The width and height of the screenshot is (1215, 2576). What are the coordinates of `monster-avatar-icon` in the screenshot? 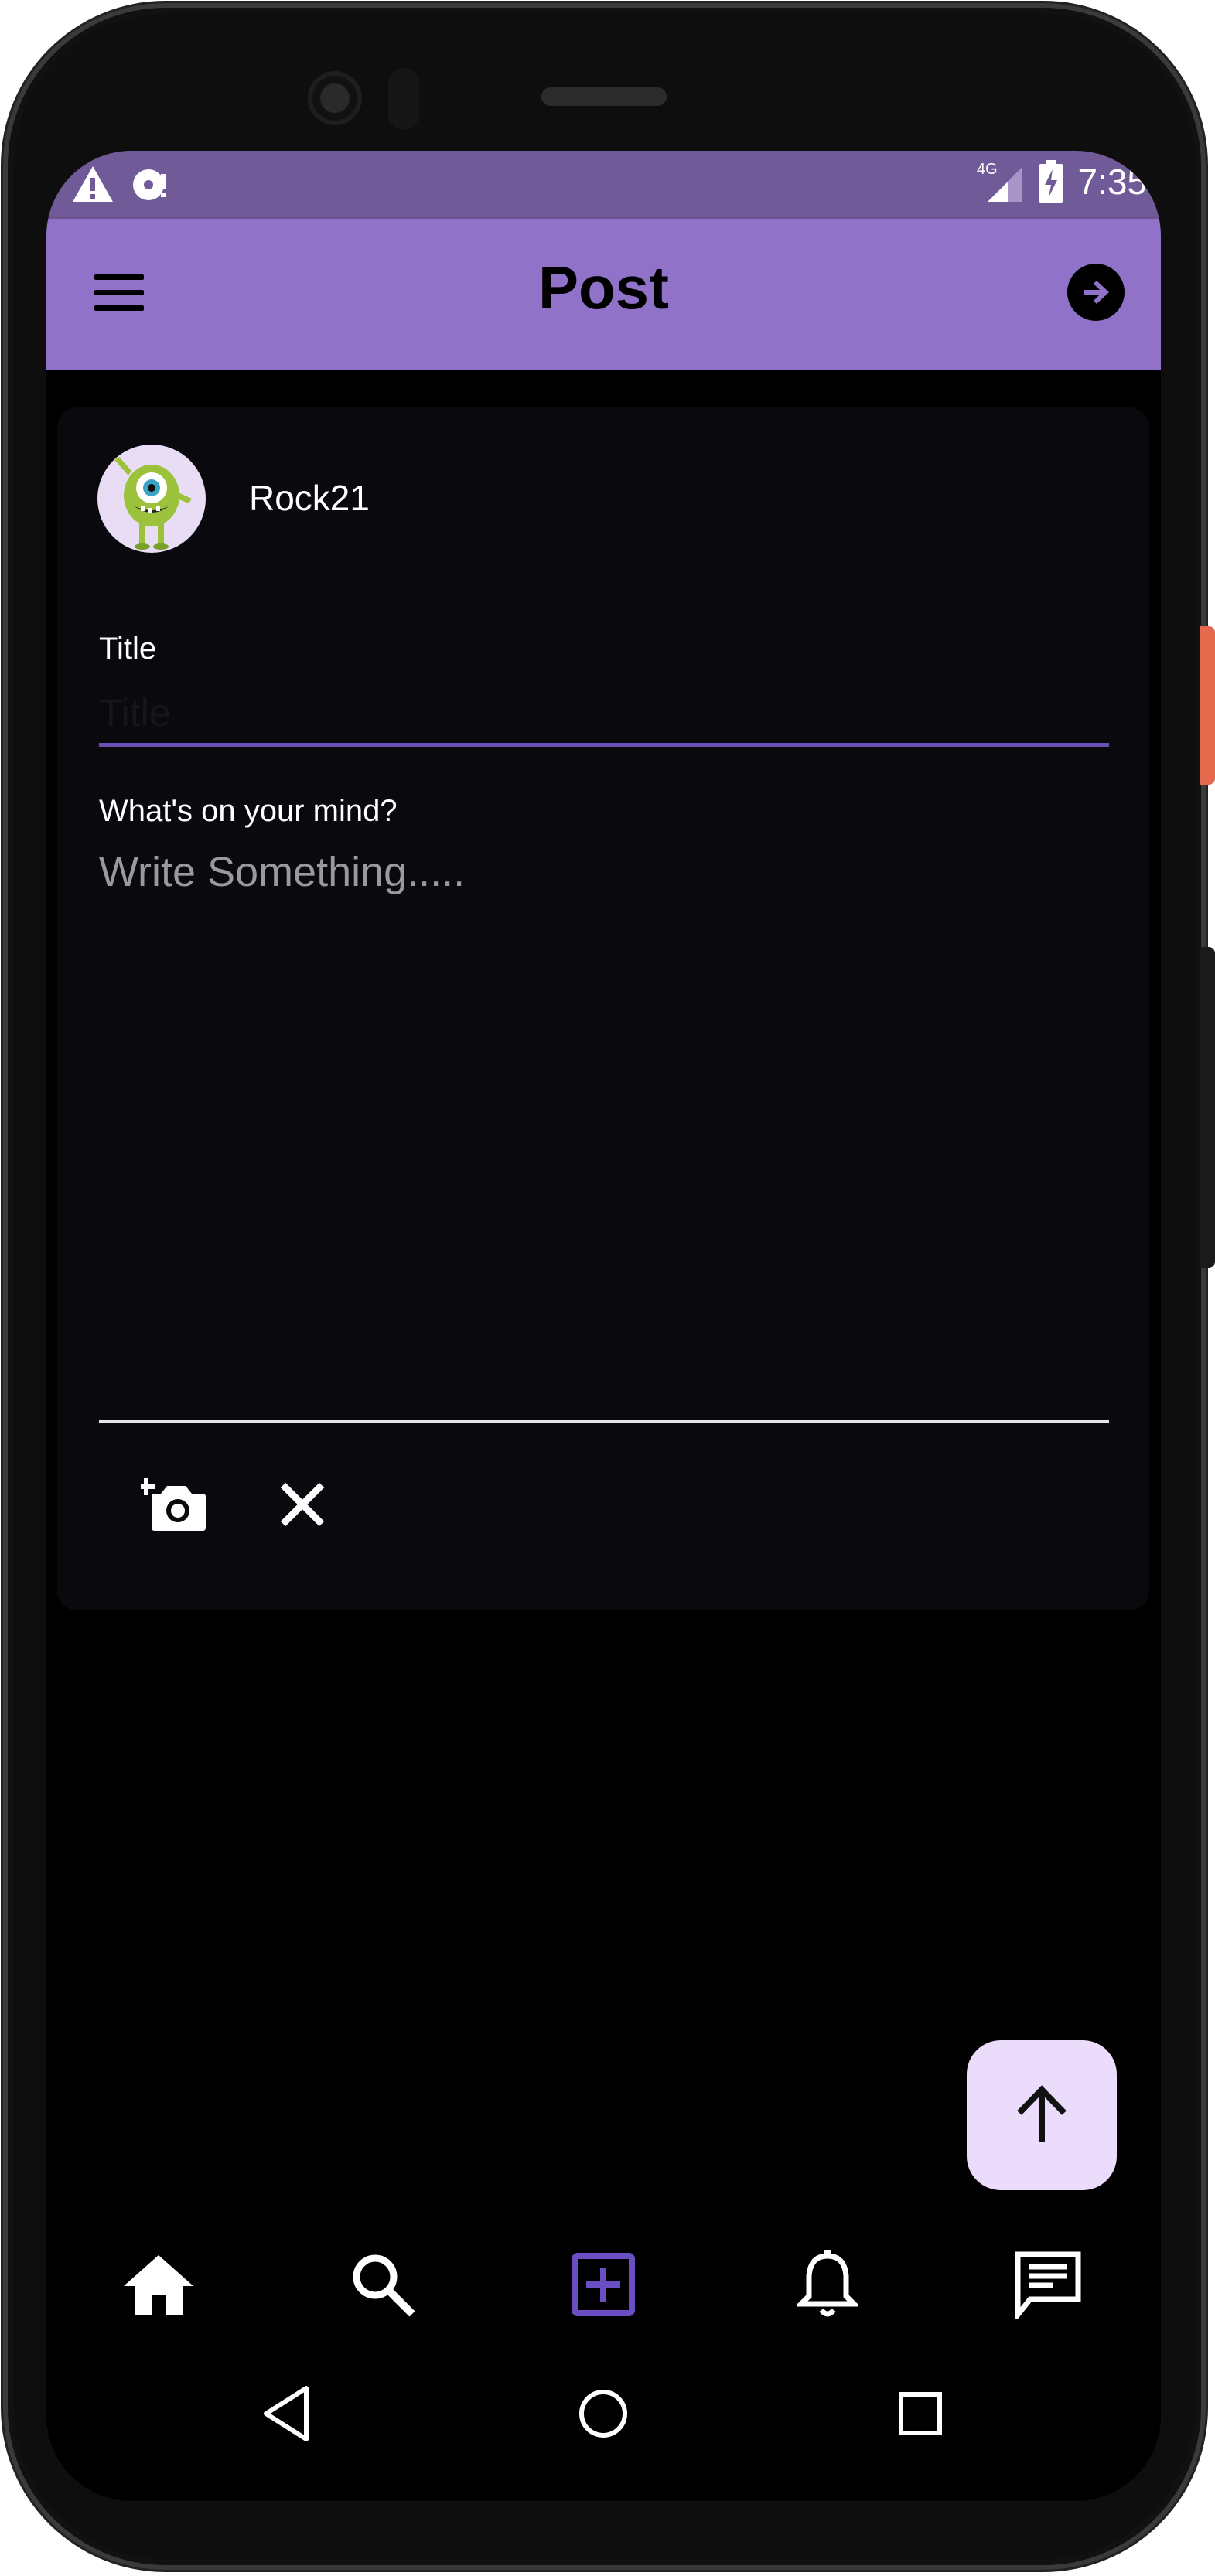 It's located at (153, 504).